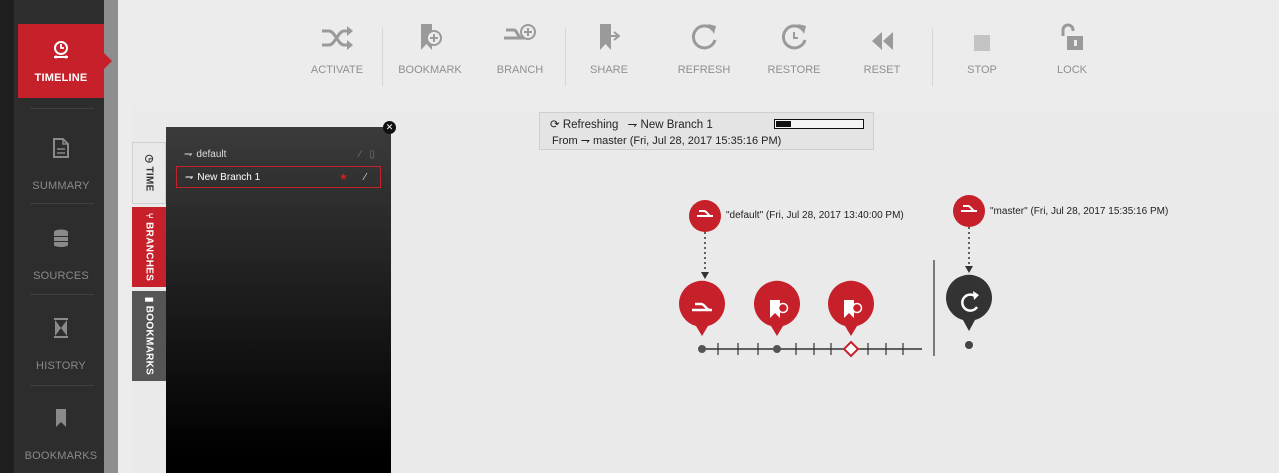 Image resolution: width=1279 pixels, height=473 pixels. What do you see at coordinates (1079, 211) in the screenshot?
I see `master-branch-label: "master" (Fri, Jul 28, 2017 15:35:16 PM)` at bounding box center [1079, 211].